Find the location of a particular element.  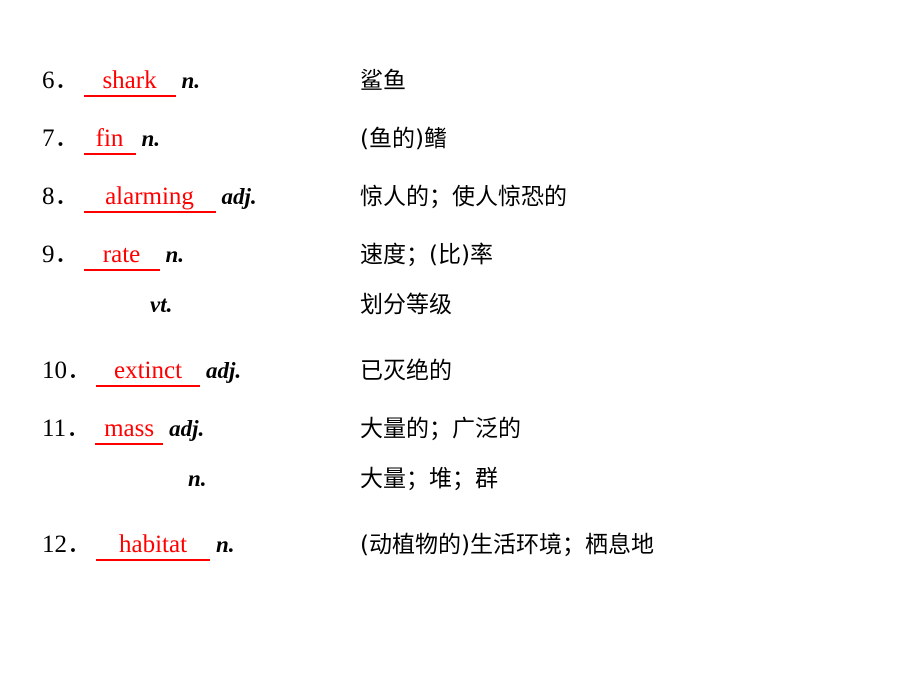

answer-blank-extinct: extinct is located at coordinates (148, 372).